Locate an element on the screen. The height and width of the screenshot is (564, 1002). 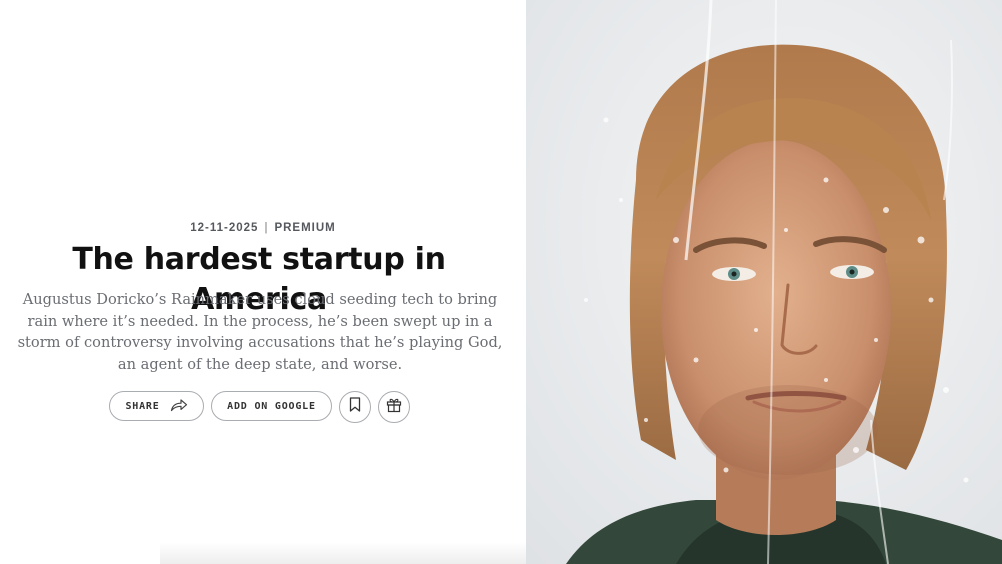
article-date: 12-11-2025 is located at coordinates (224, 228).